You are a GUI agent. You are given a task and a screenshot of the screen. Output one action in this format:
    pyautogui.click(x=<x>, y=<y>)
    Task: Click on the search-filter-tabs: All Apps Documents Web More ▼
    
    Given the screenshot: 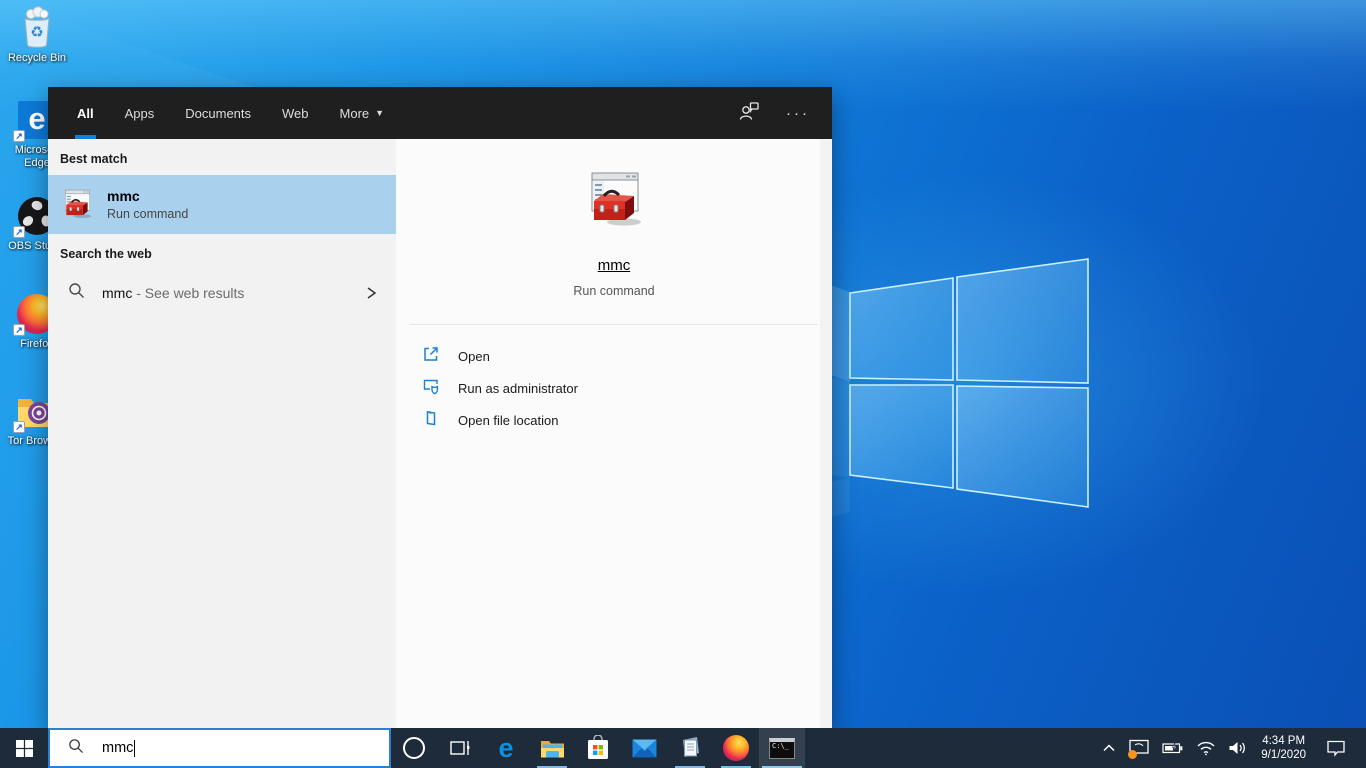 What is the action you would take?
    pyautogui.click(x=230, y=113)
    